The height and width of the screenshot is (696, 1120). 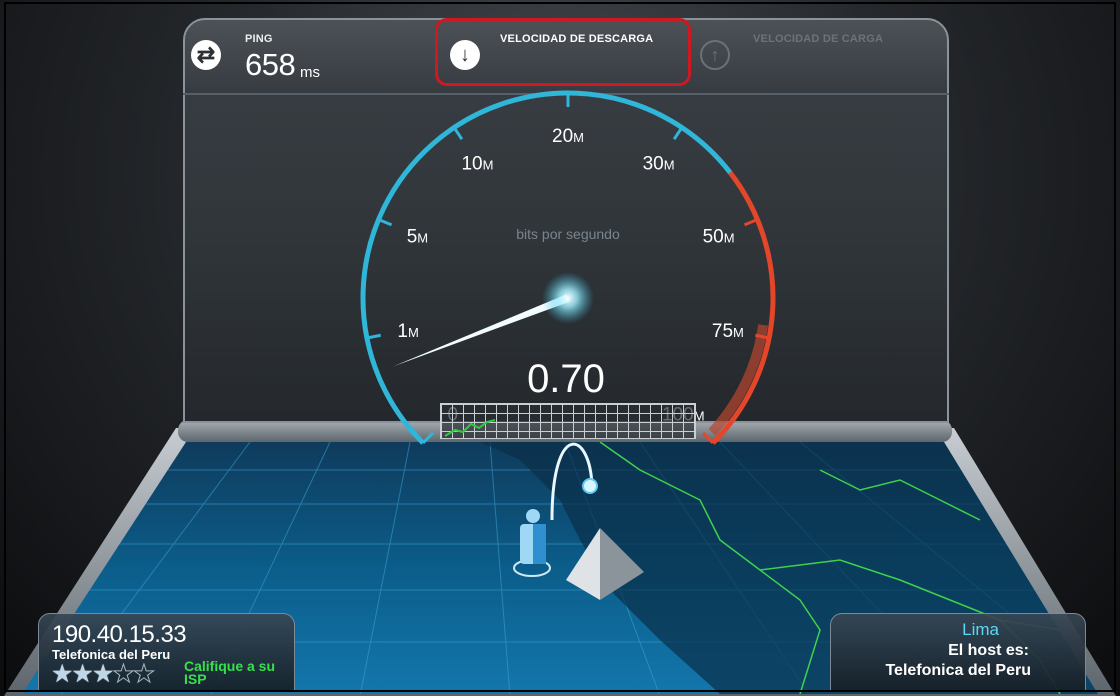 What do you see at coordinates (958, 670) in the screenshot?
I see `host-name: Telefonica del Peru` at bounding box center [958, 670].